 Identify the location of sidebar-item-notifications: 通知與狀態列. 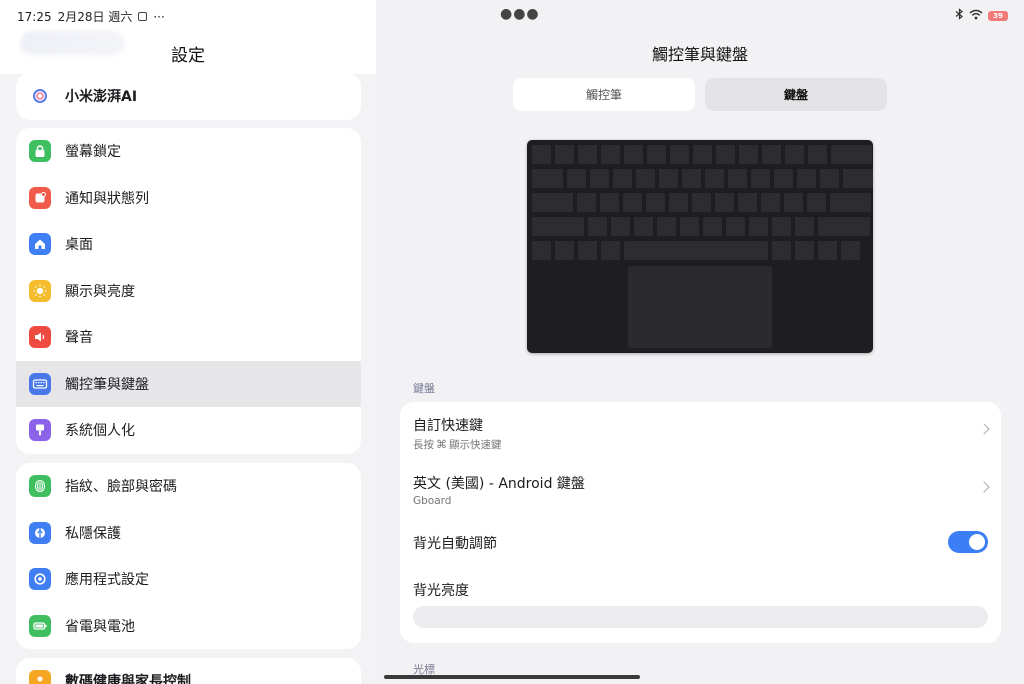
(188, 198).